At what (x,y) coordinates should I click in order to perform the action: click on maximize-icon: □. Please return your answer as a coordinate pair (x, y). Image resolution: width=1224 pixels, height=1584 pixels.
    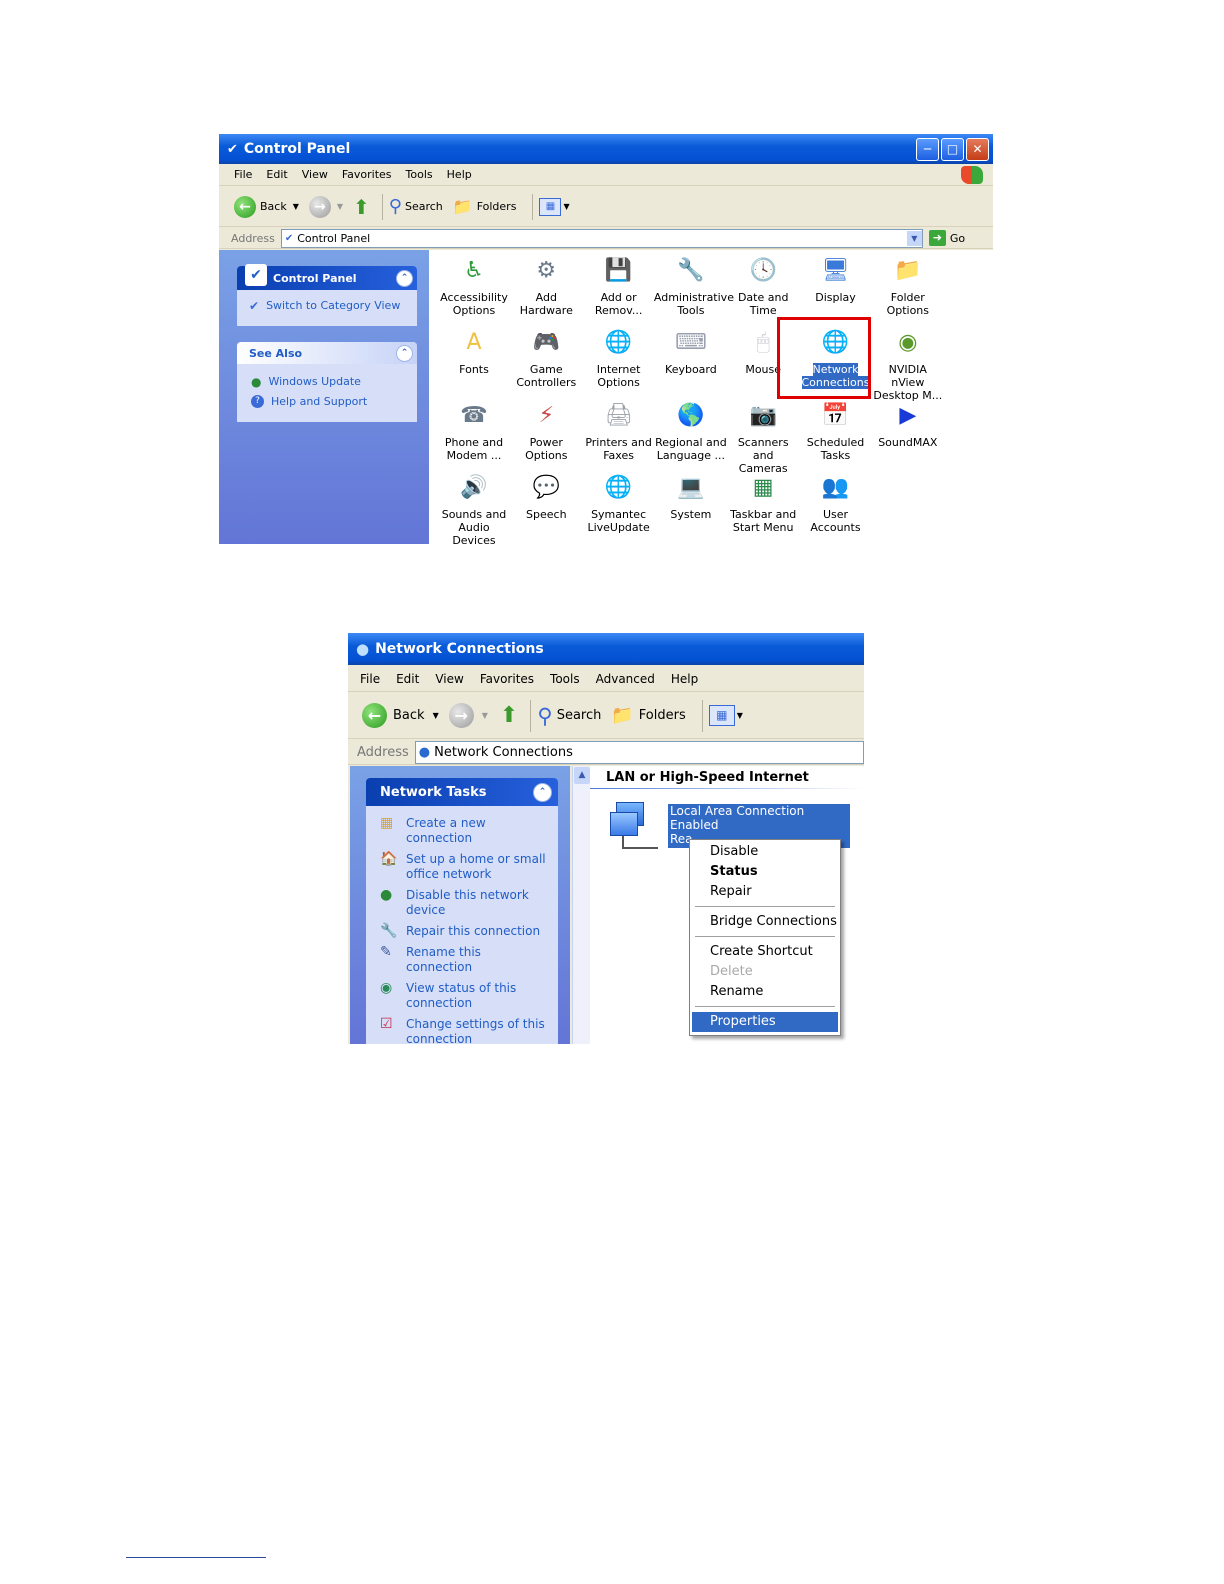
    Looking at the image, I should click on (952, 149).